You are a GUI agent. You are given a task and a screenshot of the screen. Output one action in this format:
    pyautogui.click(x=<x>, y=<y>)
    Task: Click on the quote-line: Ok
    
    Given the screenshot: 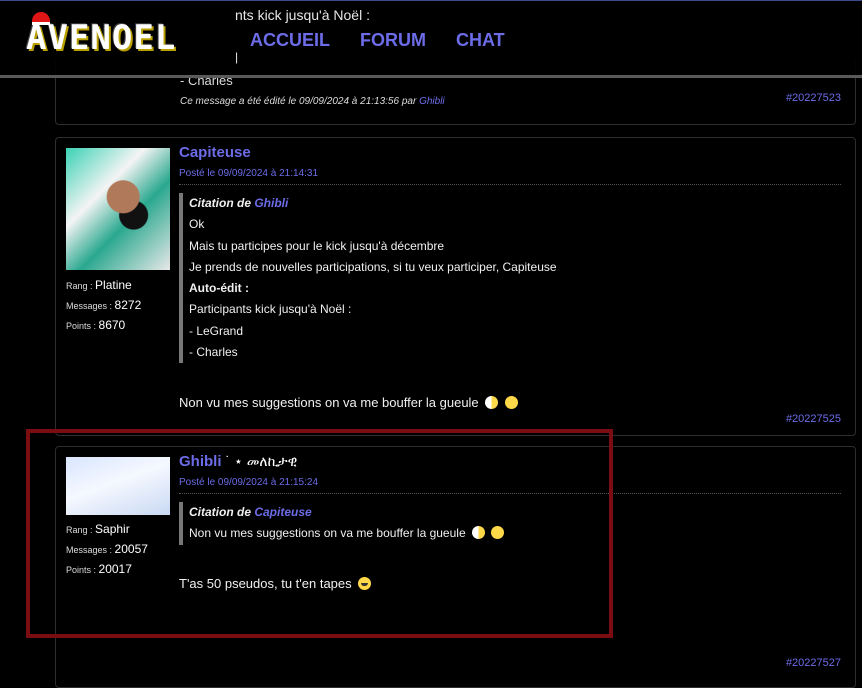 What is the action you would take?
    pyautogui.click(x=197, y=224)
    